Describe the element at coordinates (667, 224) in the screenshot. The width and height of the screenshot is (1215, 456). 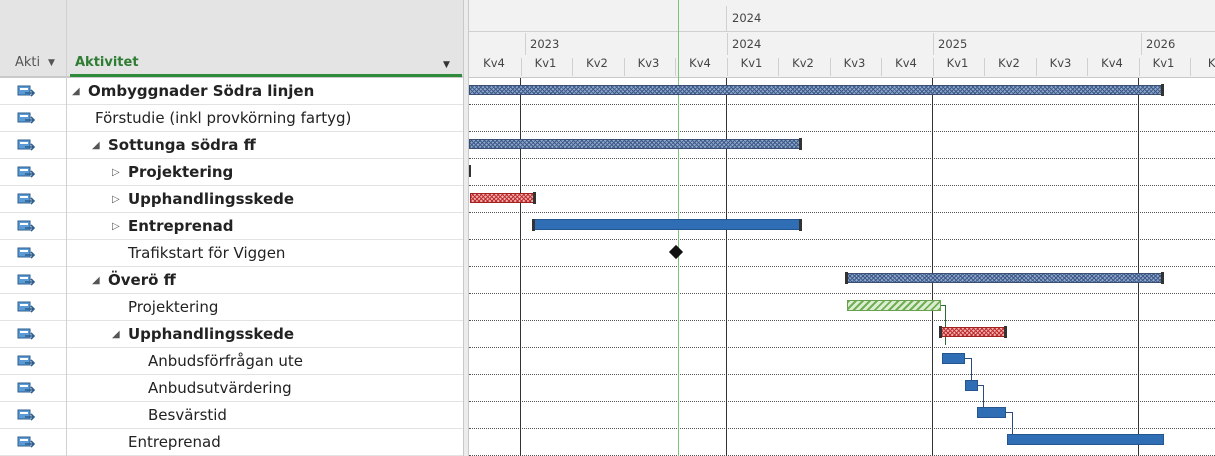
I see `gantt-bar-entreprenad-sottunga` at that location.